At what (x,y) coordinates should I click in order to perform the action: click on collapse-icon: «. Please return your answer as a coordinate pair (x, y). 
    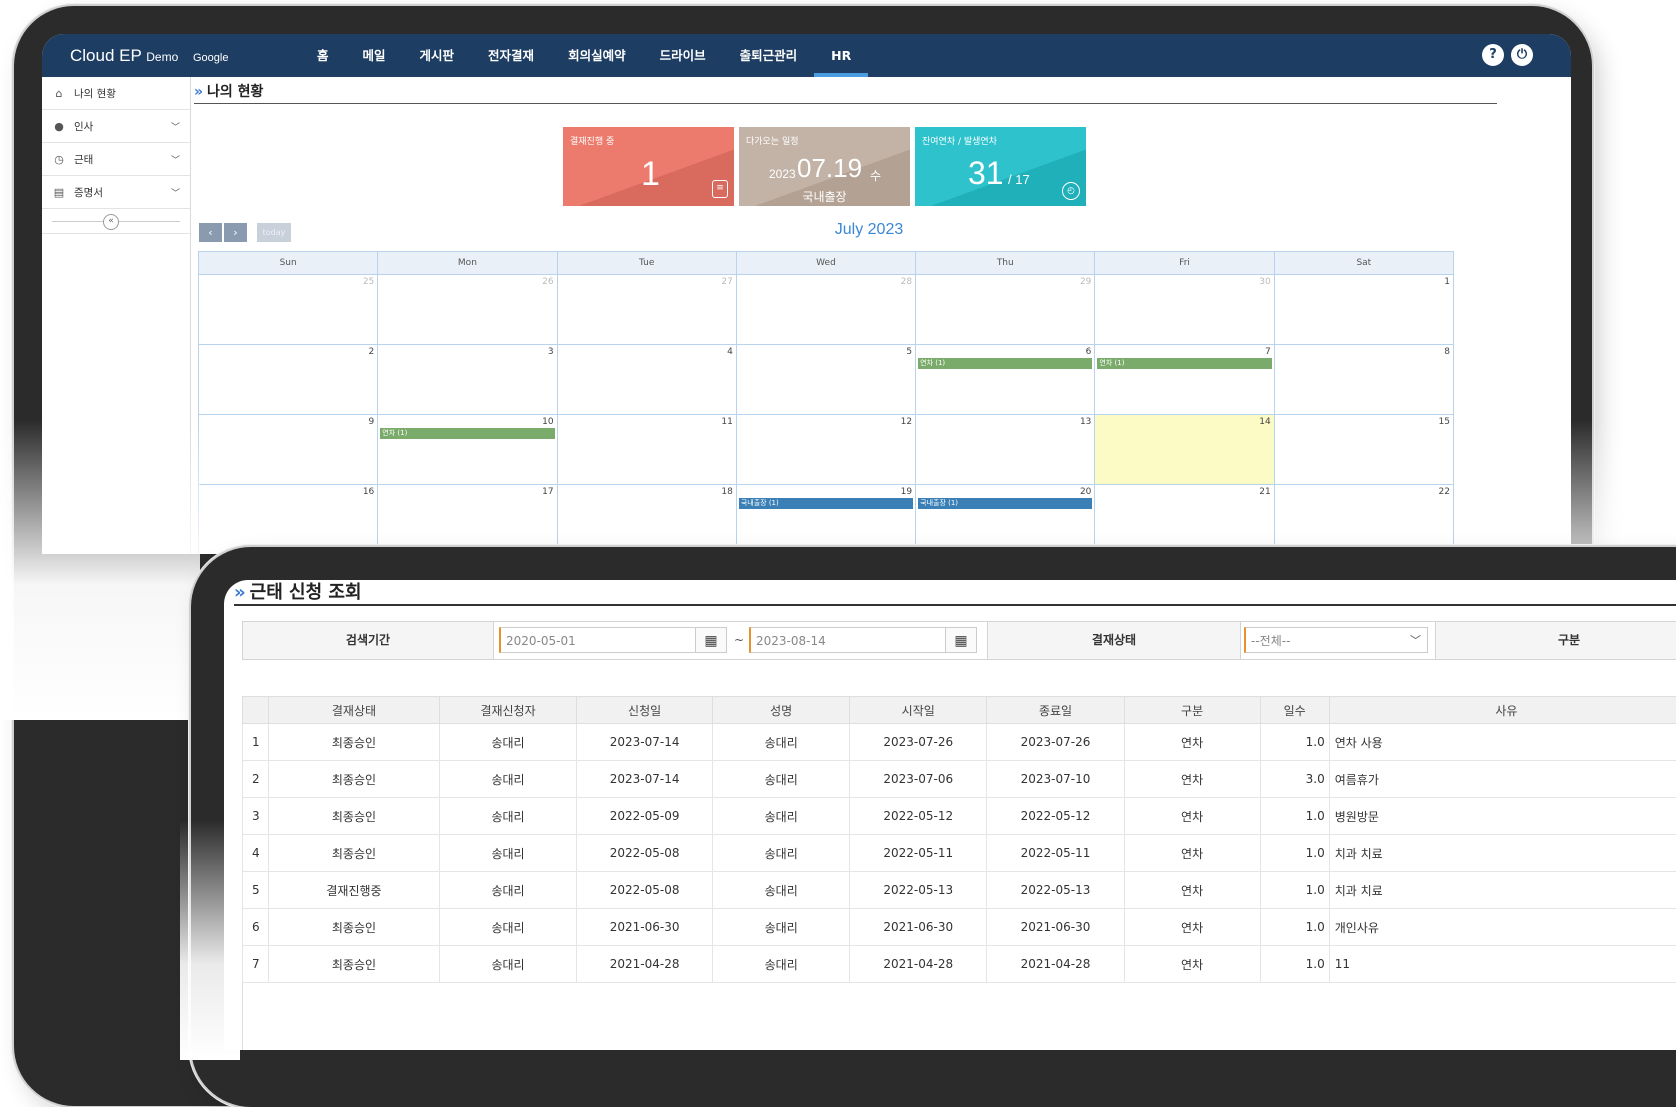
    Looking at the image, I should click on (111, 222).